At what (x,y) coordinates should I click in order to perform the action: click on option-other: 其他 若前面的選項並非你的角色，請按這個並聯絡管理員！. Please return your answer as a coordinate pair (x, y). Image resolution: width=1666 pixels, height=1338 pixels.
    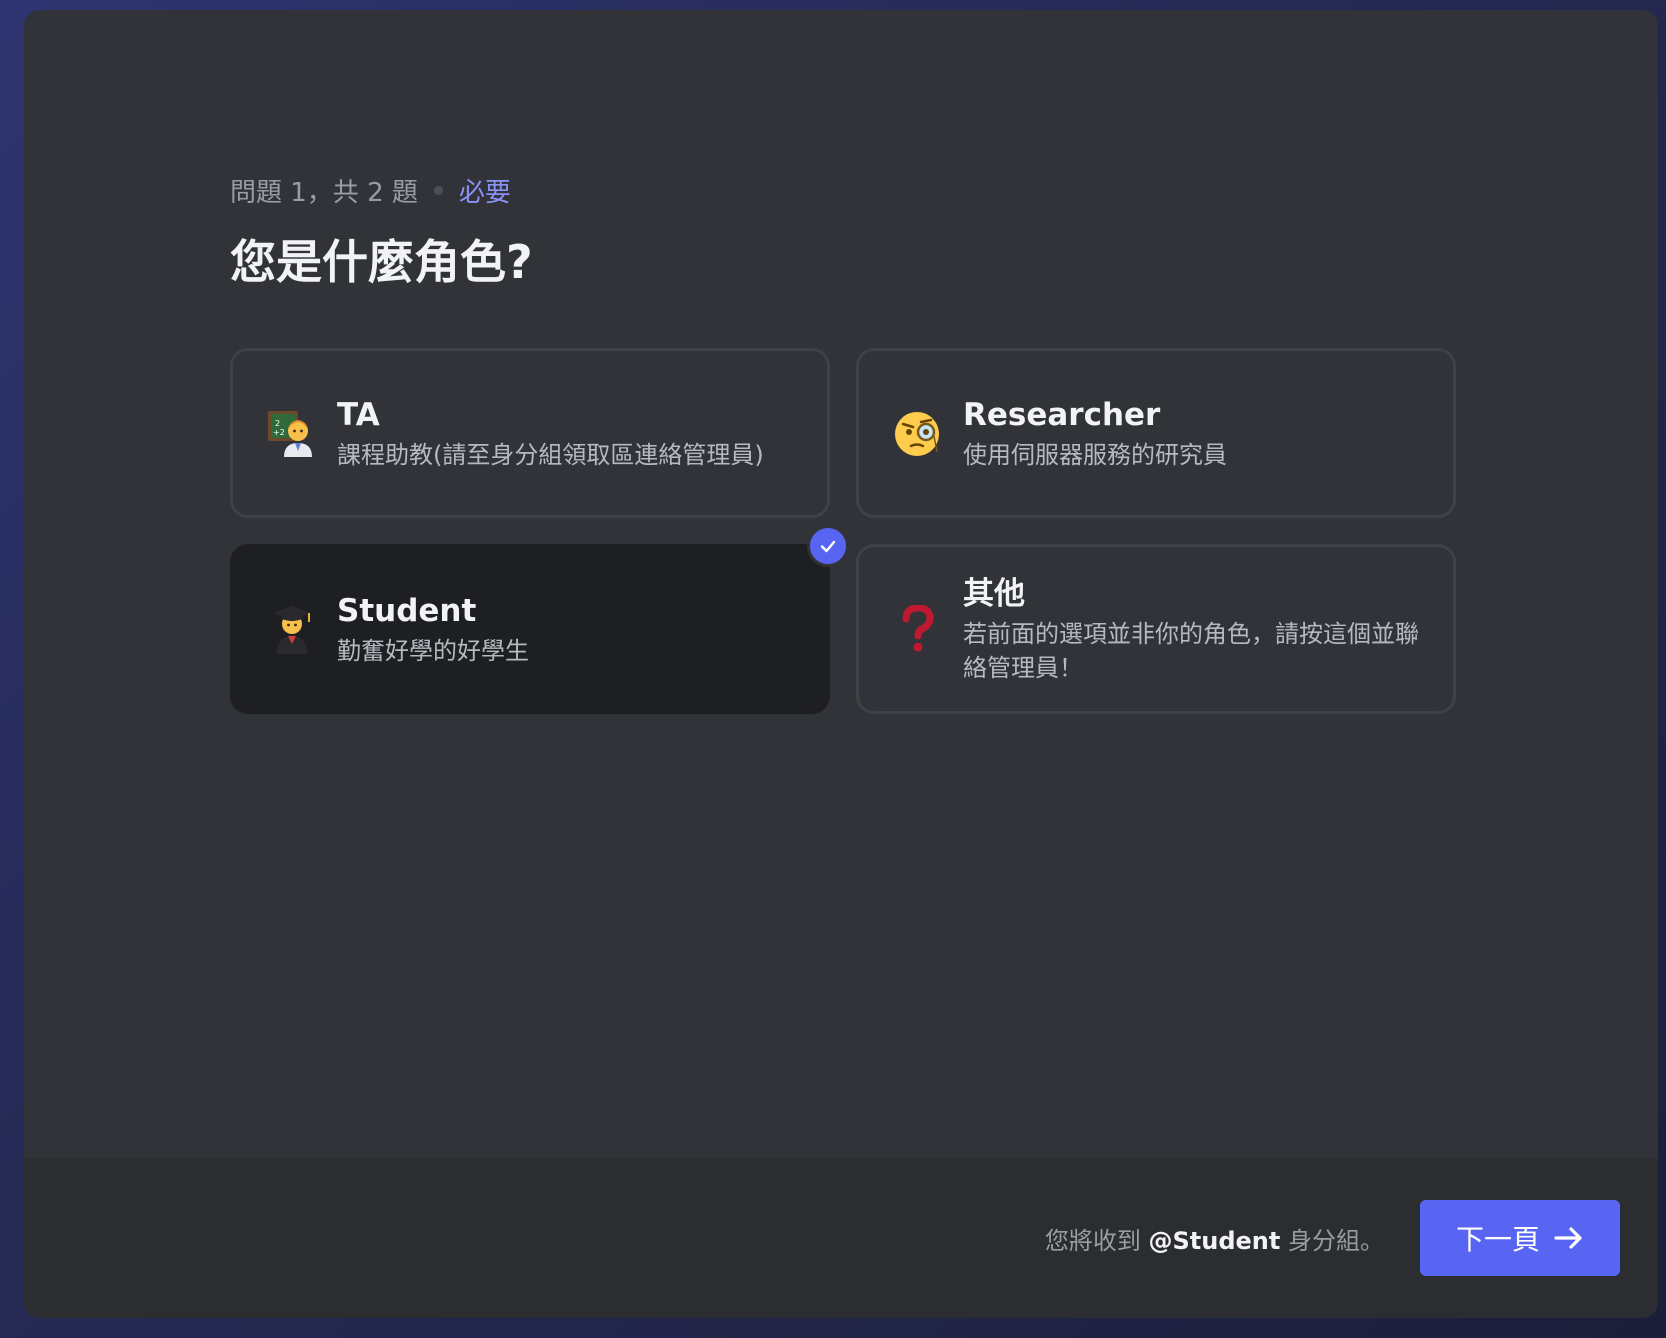
    Looking at the image, I should click on (1156, 629).